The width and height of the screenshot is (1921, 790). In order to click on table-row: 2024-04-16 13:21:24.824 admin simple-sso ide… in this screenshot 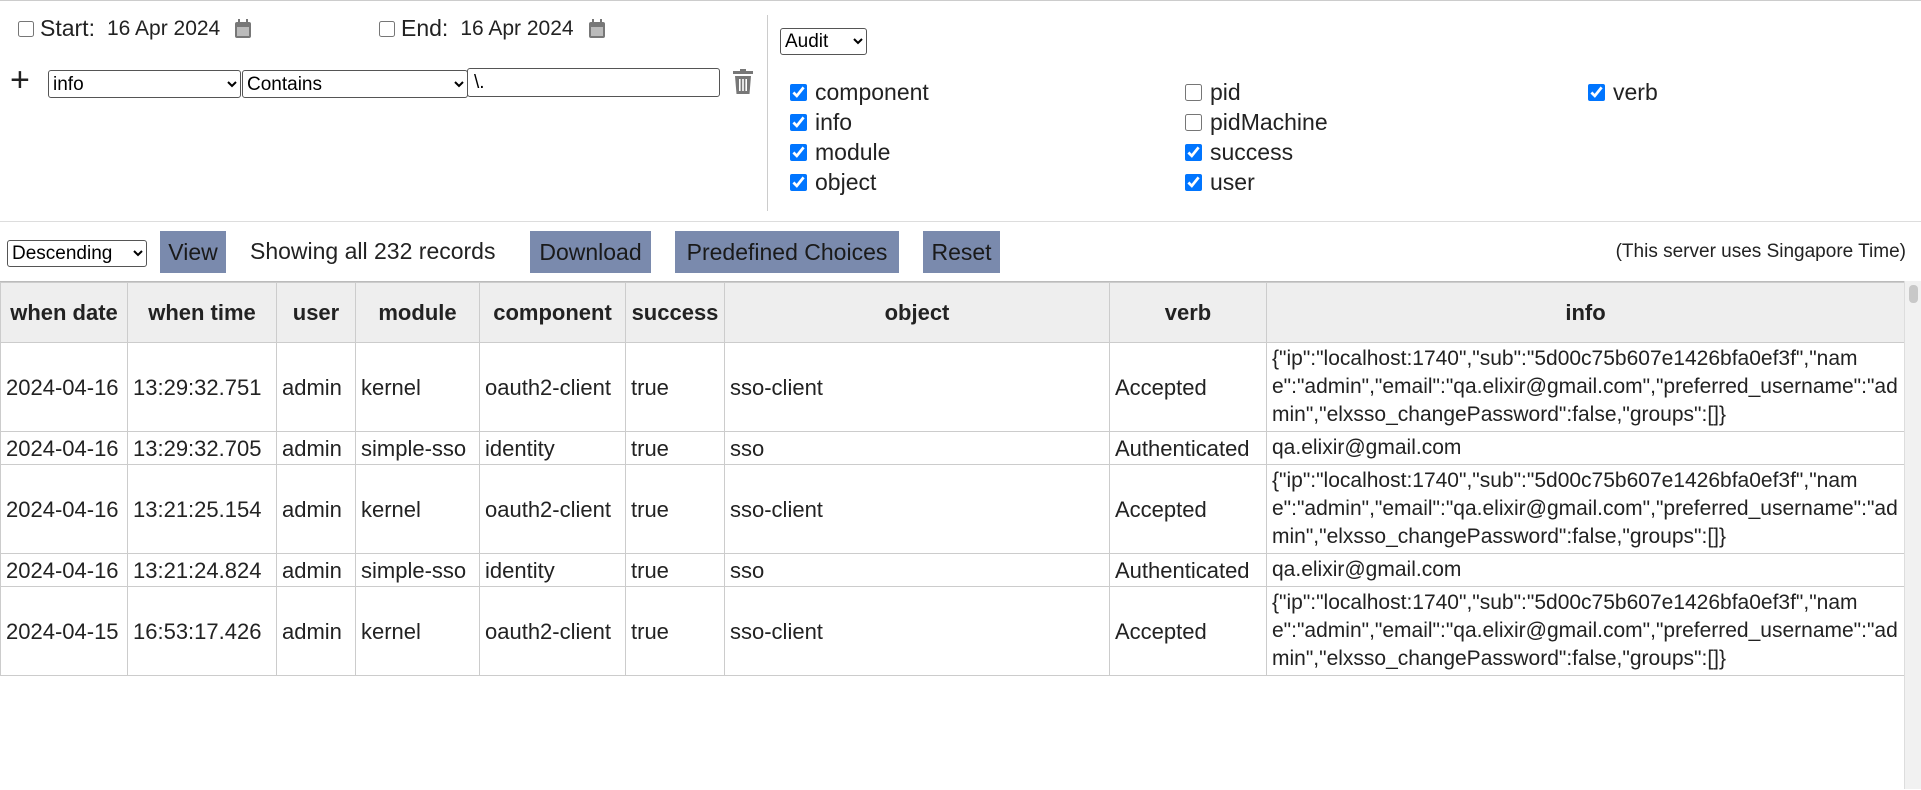, I will do `click(952, 570)`.